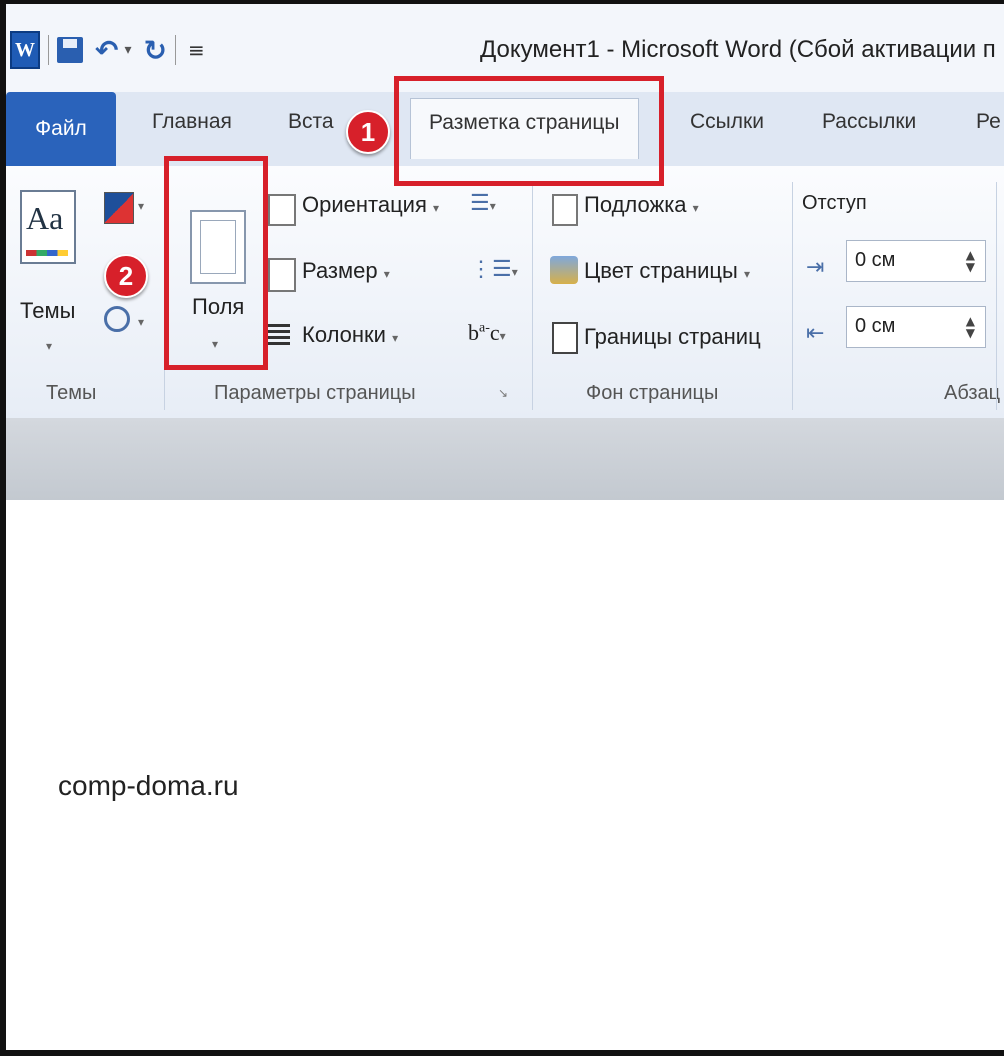 The height and width of the screenshot is (1056, 1004). I want to click on themes-icon: Aa, so click(48, 227).